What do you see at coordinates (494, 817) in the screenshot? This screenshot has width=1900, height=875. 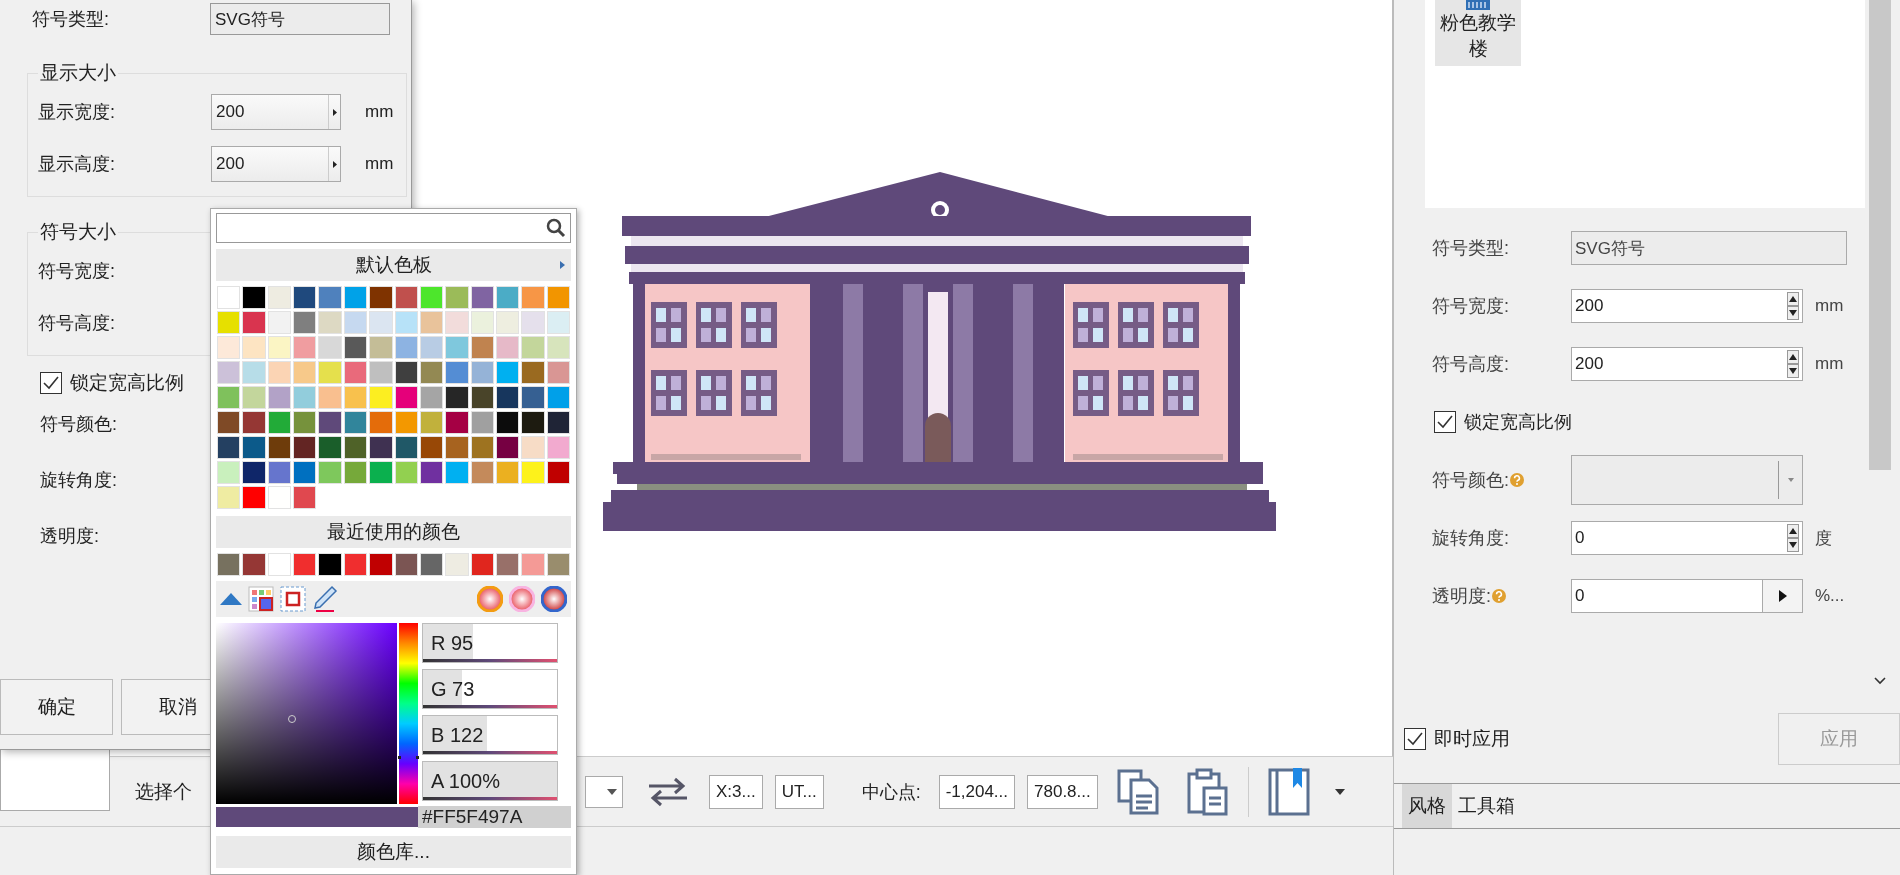 I see `hex-value: #FF5F497A` at bounding box center [494, 817].